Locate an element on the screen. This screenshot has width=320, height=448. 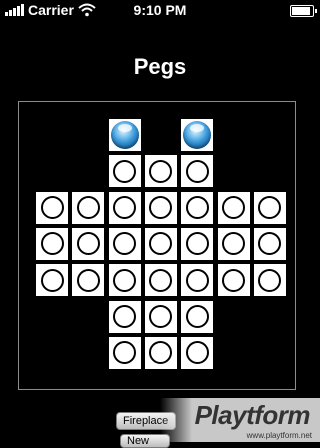
status-bar: Carrier 9:10 PM is located at coordinates (160, 10).